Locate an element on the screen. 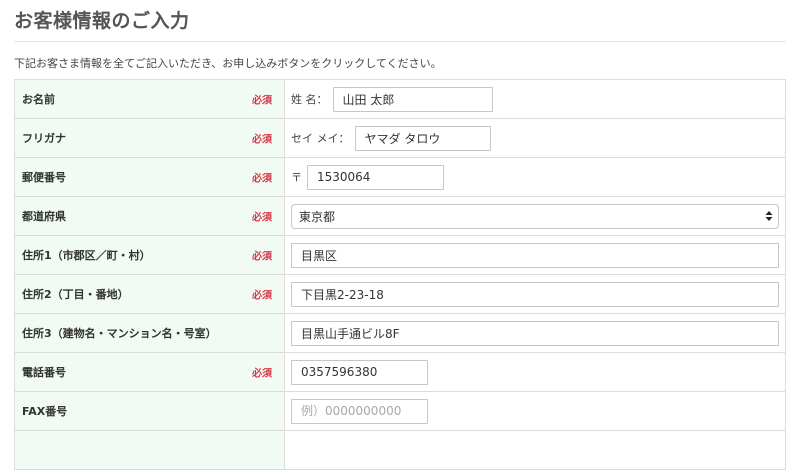  value-cell-next is located at coordinates (535, 450).